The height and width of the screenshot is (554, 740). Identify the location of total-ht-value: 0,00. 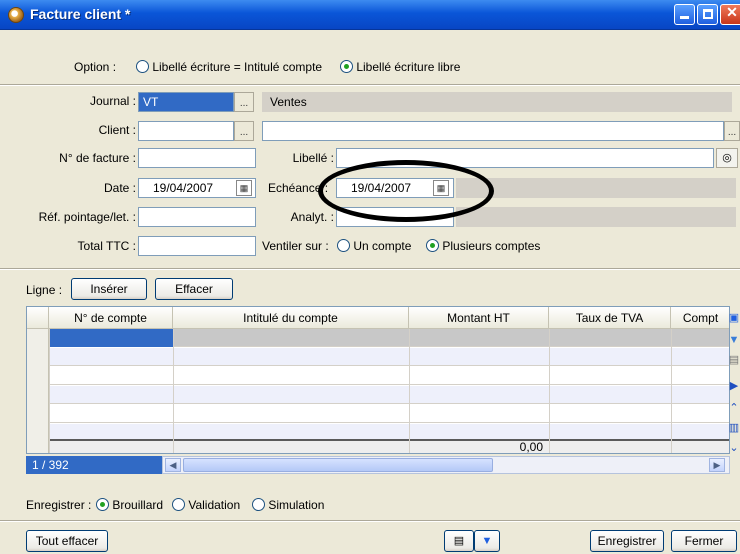
(531, 447).